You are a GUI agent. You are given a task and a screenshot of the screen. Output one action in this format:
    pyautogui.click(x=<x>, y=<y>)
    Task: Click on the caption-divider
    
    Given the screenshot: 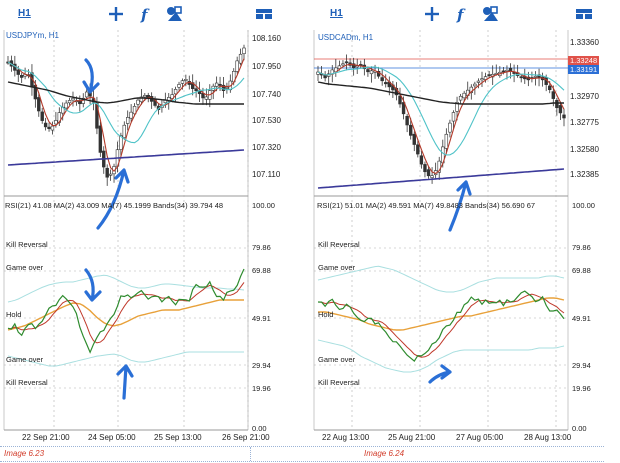 What is the action you would take?
    pyautogui.click(x=250, y=454)
    